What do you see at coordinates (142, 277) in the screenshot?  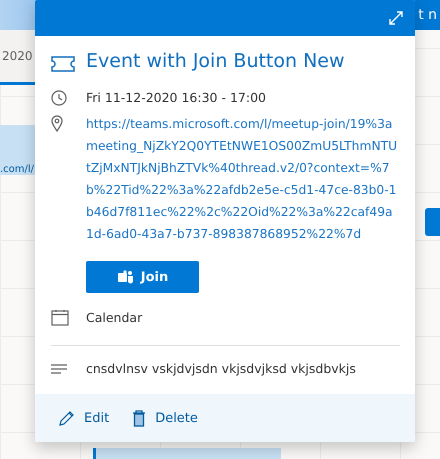 I see `join-button: Join` at bounding box center [142, 277].